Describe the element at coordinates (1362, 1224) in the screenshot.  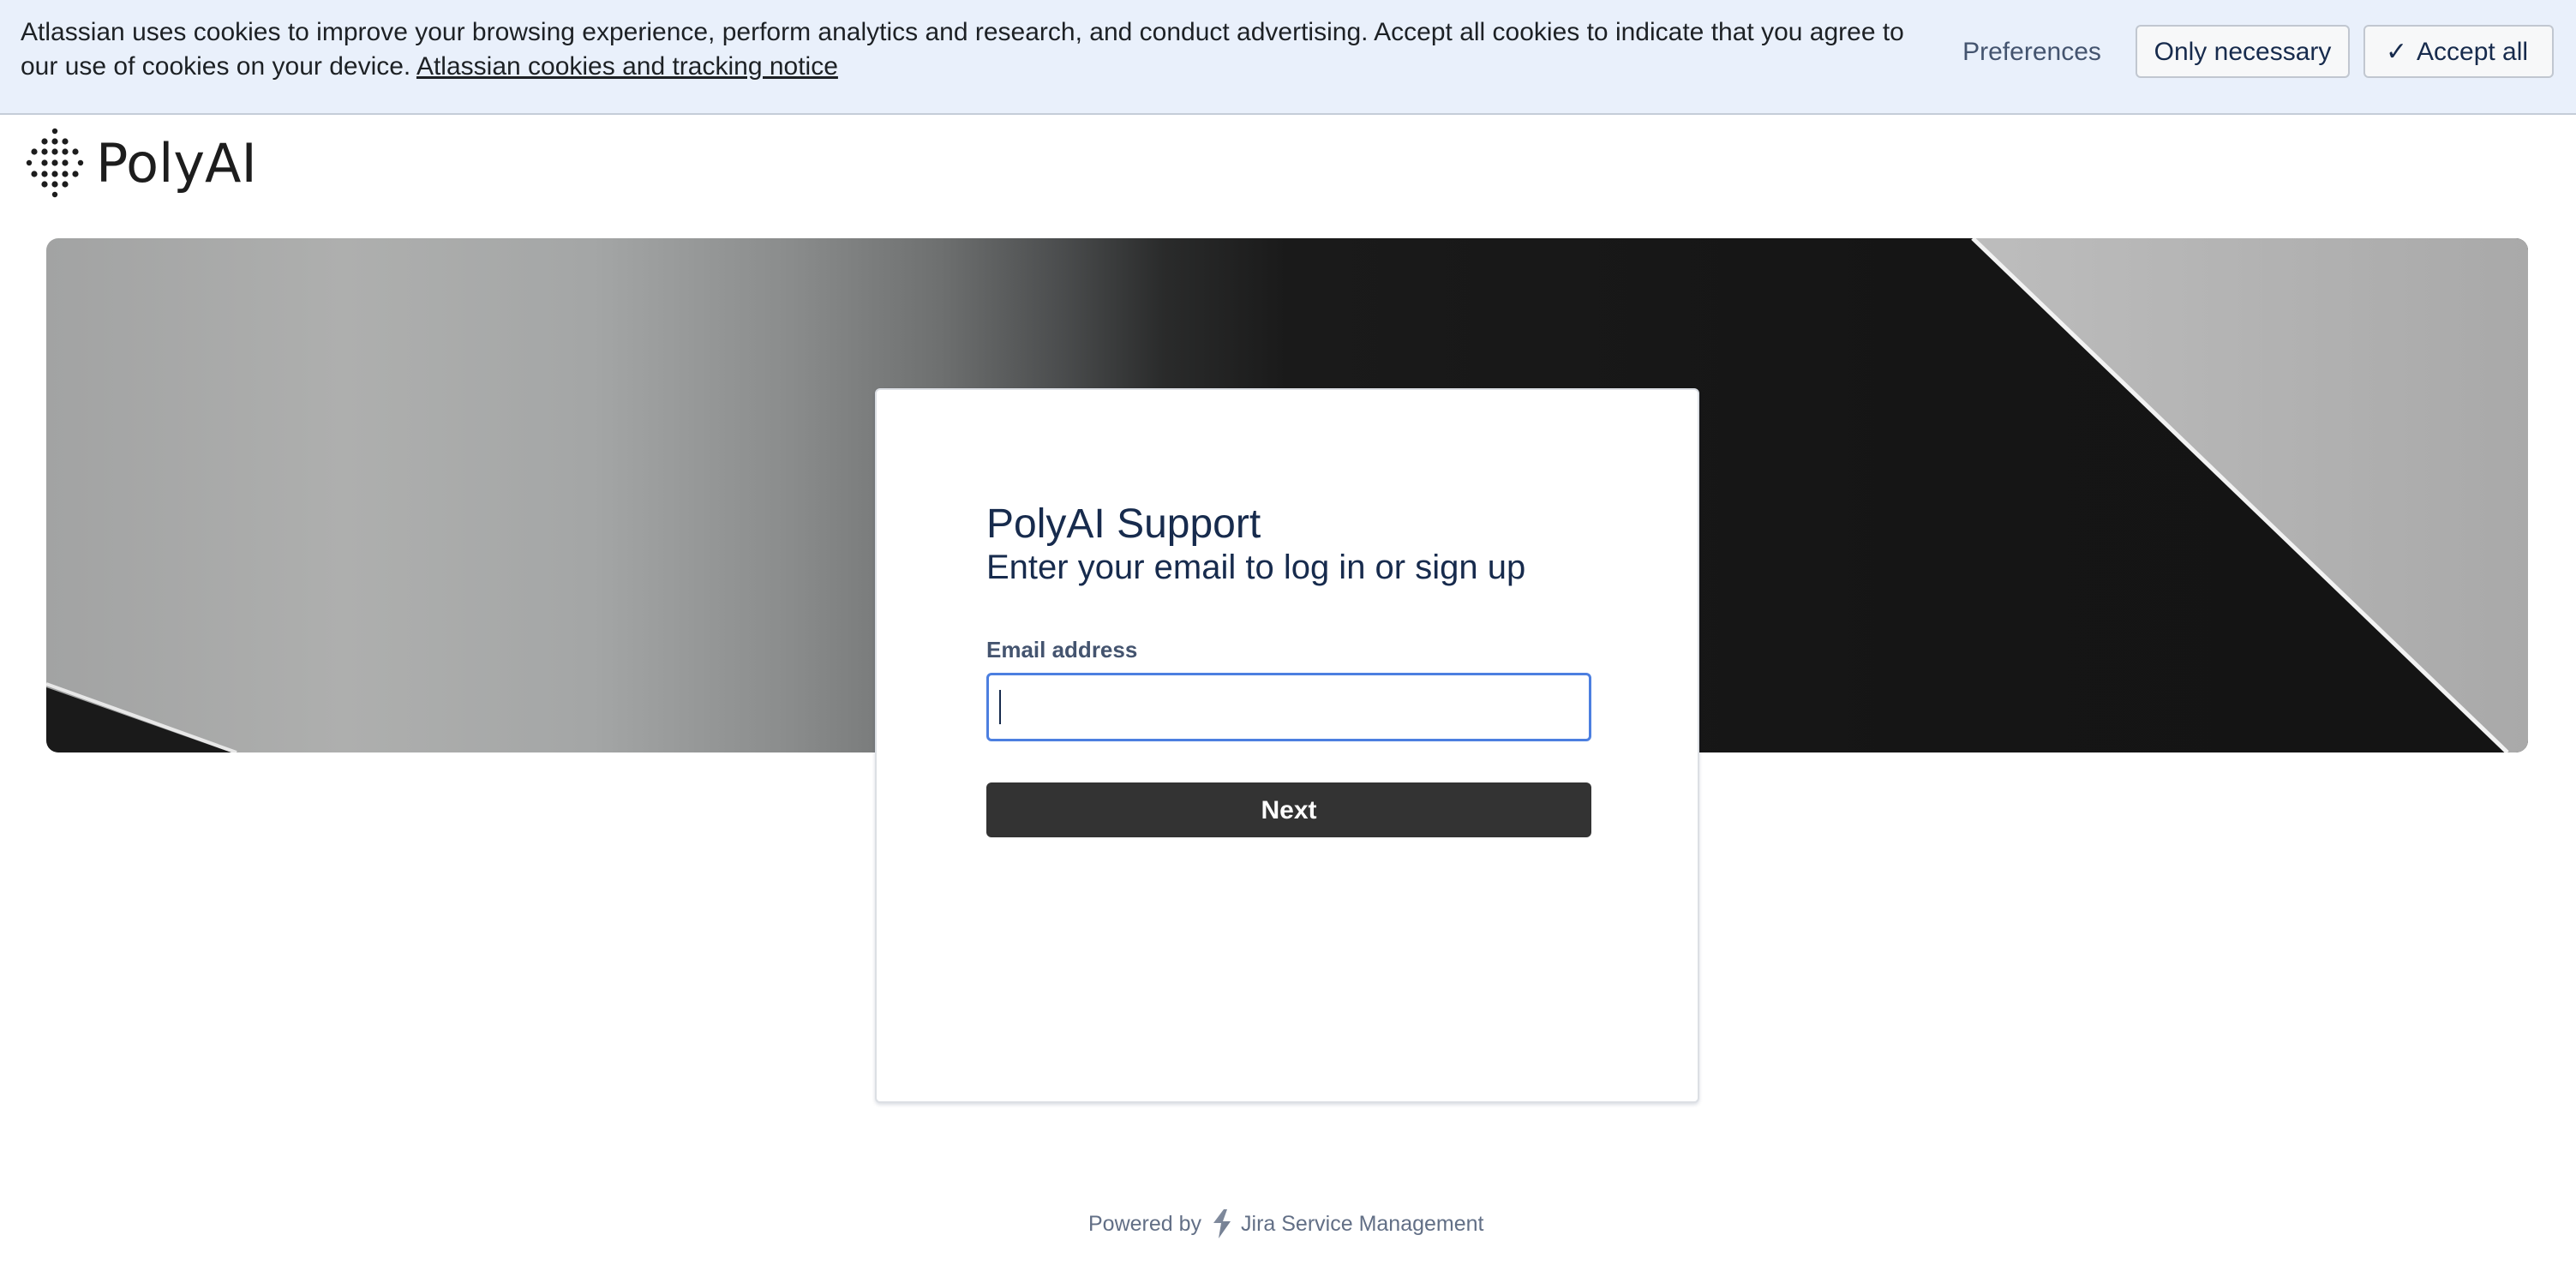
I see `jira-service-management-link: Jira Service Management` at that location.